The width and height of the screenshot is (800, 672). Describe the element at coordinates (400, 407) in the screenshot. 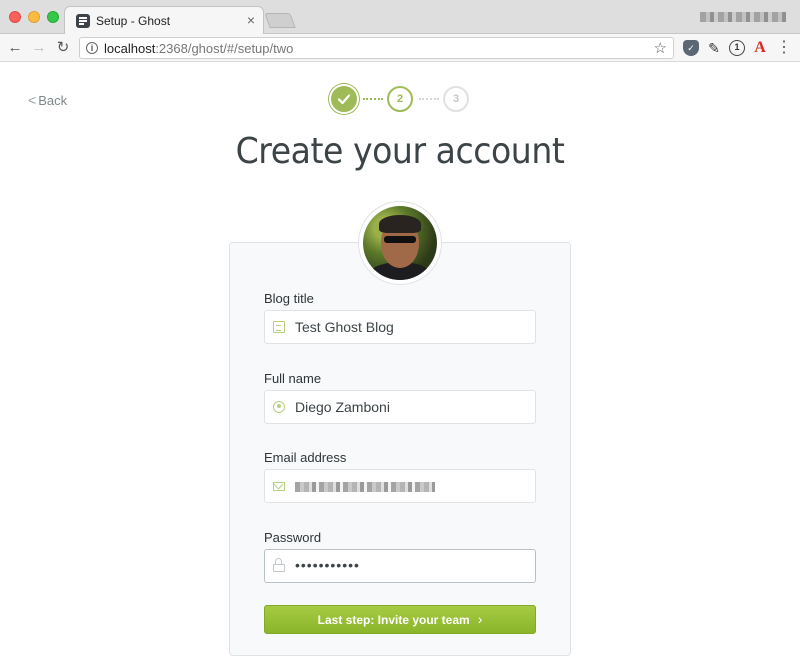

I see `full-name-field: Diego Zamboni` at that location.